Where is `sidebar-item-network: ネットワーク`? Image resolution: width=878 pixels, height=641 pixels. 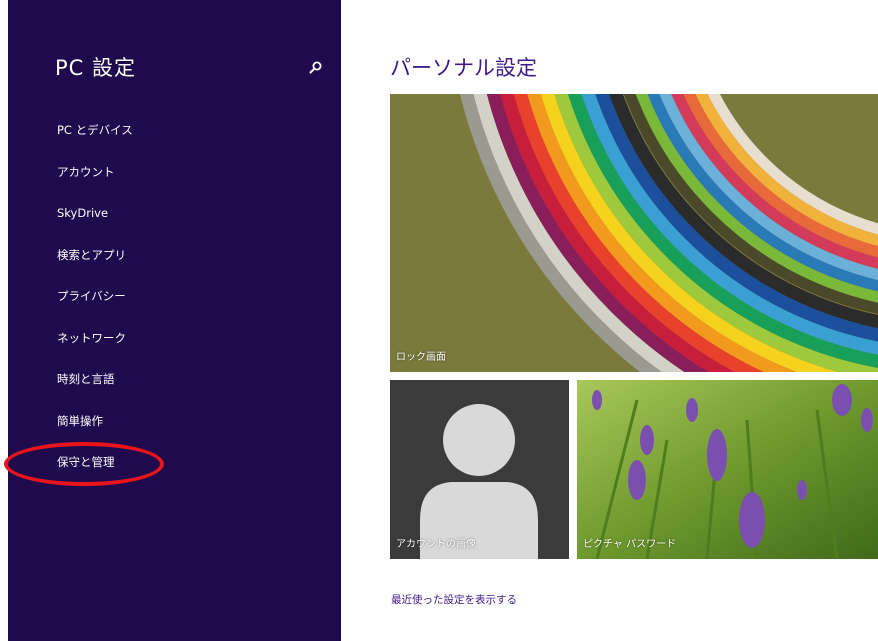 sidebar-item-network: ネットワーク is located at coordinates (95, 347).